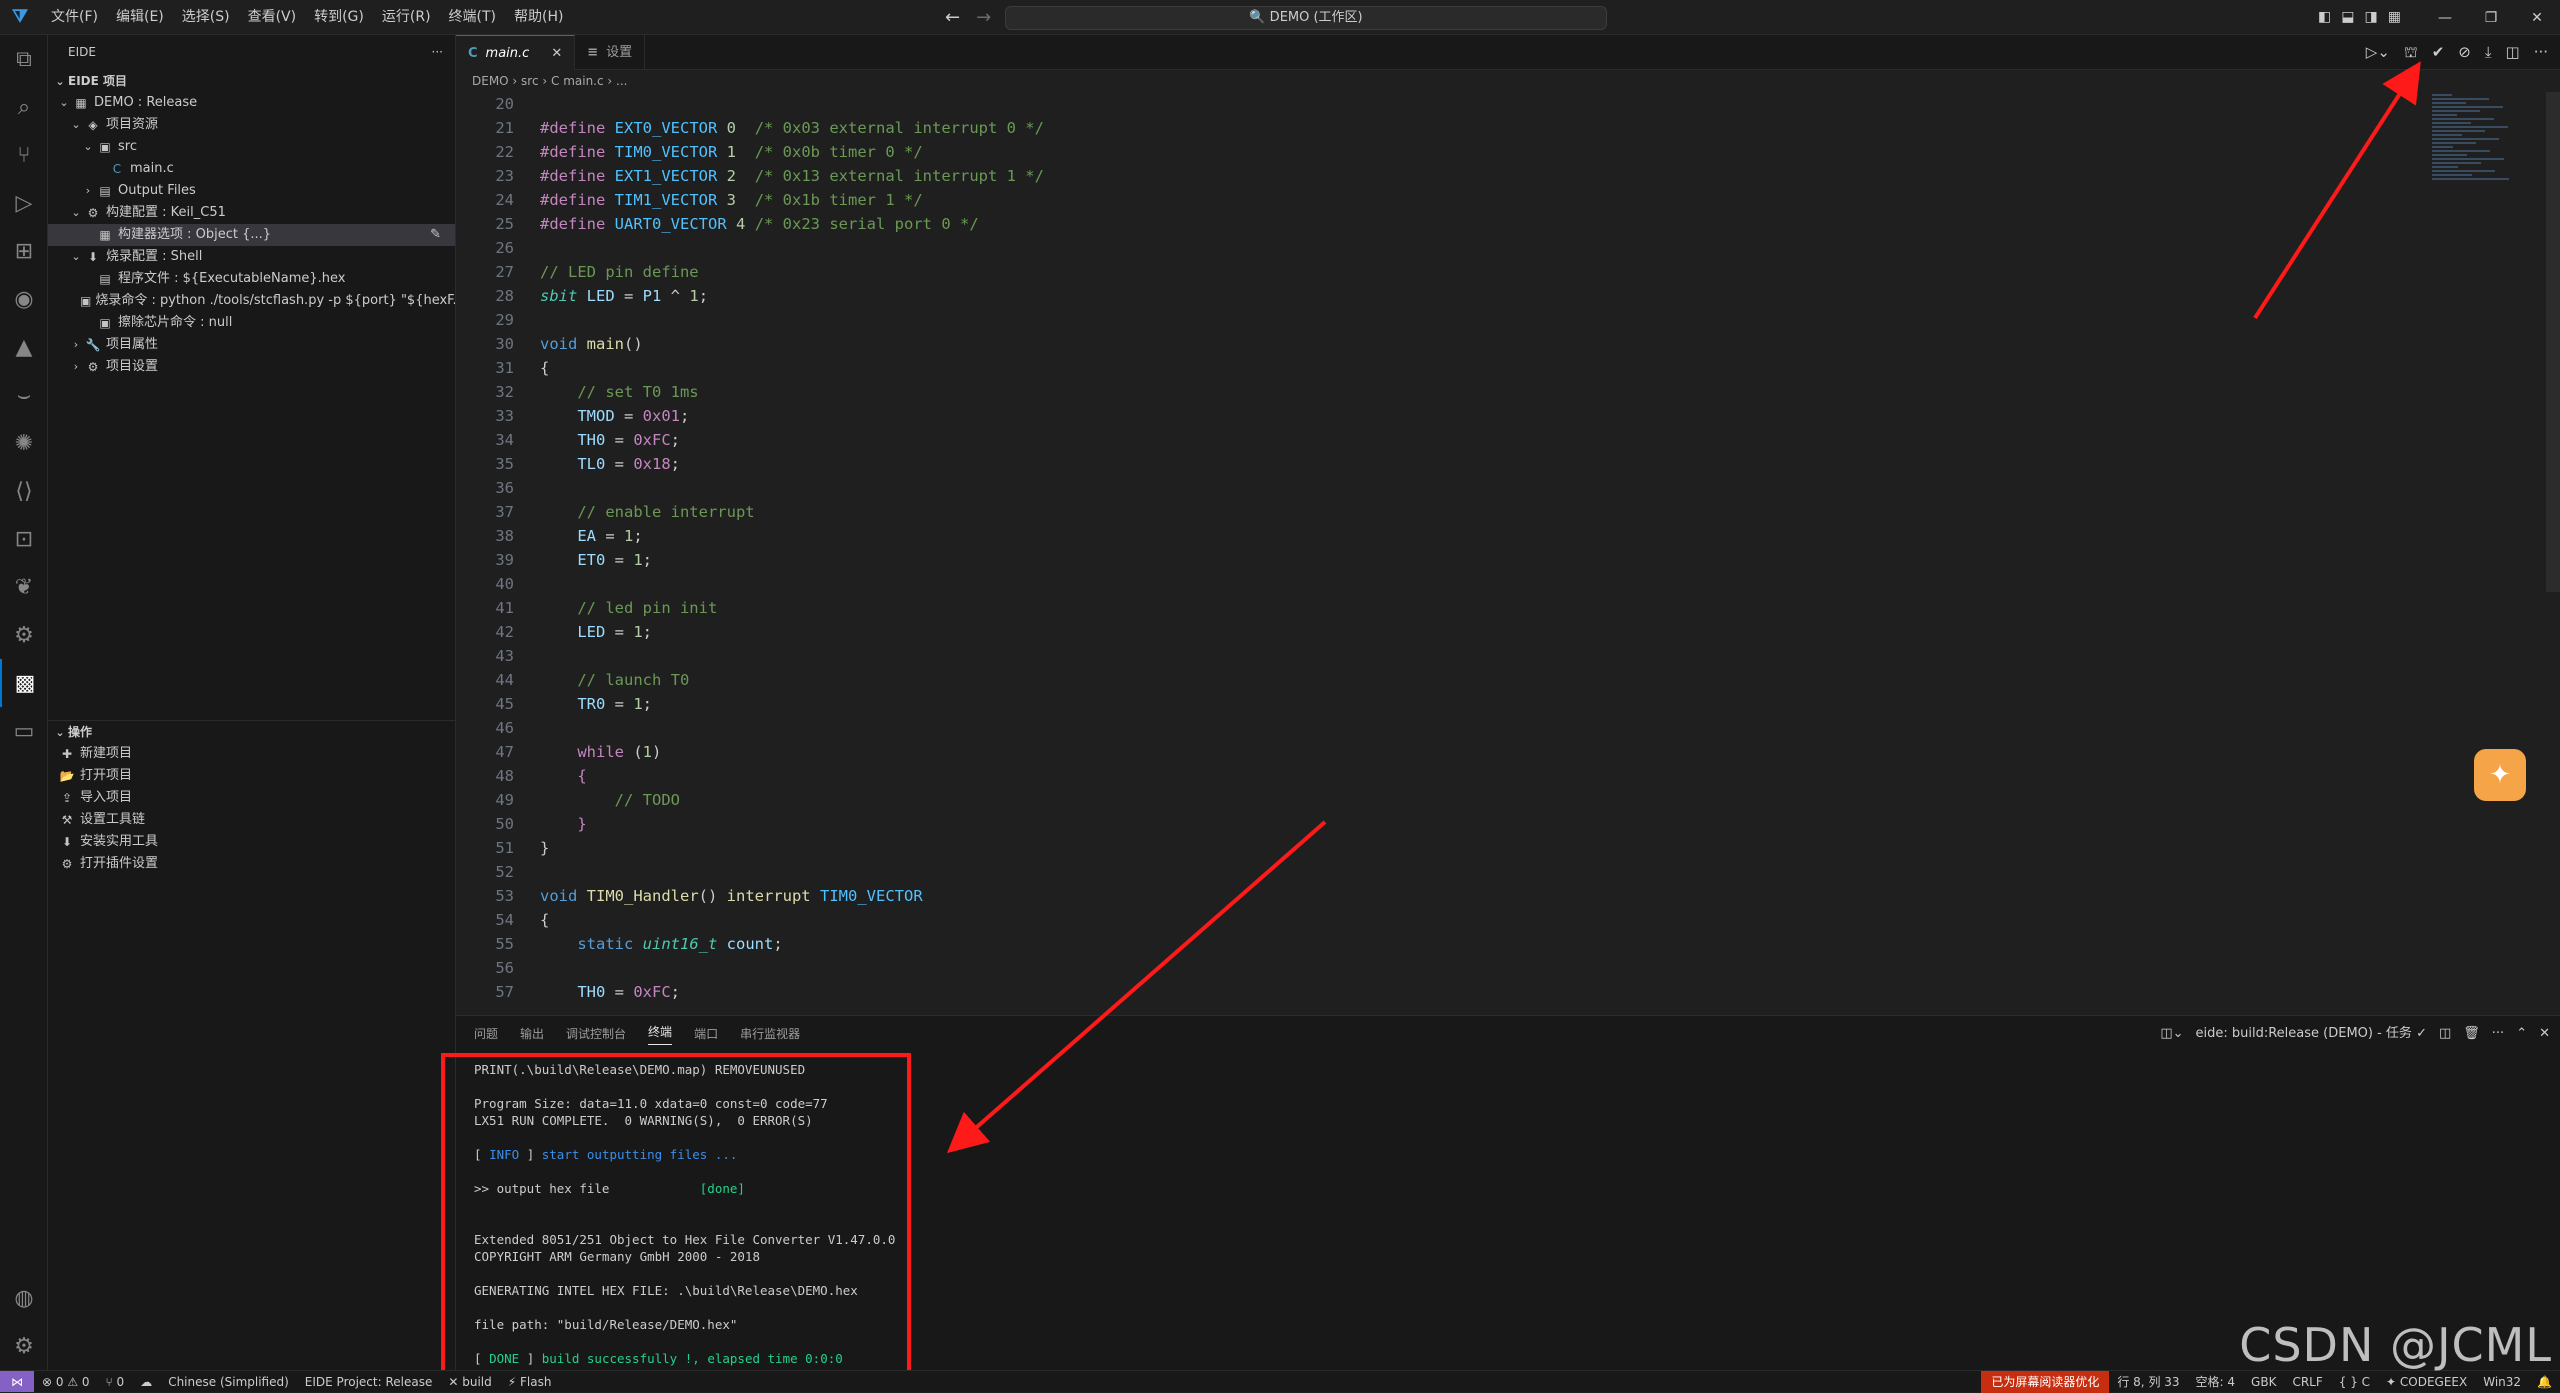 The image size is (2560, 1393). Describe the element at coordinates (952, 17) in the screenshot. I see `back-arrow-icon: ←` at that location.